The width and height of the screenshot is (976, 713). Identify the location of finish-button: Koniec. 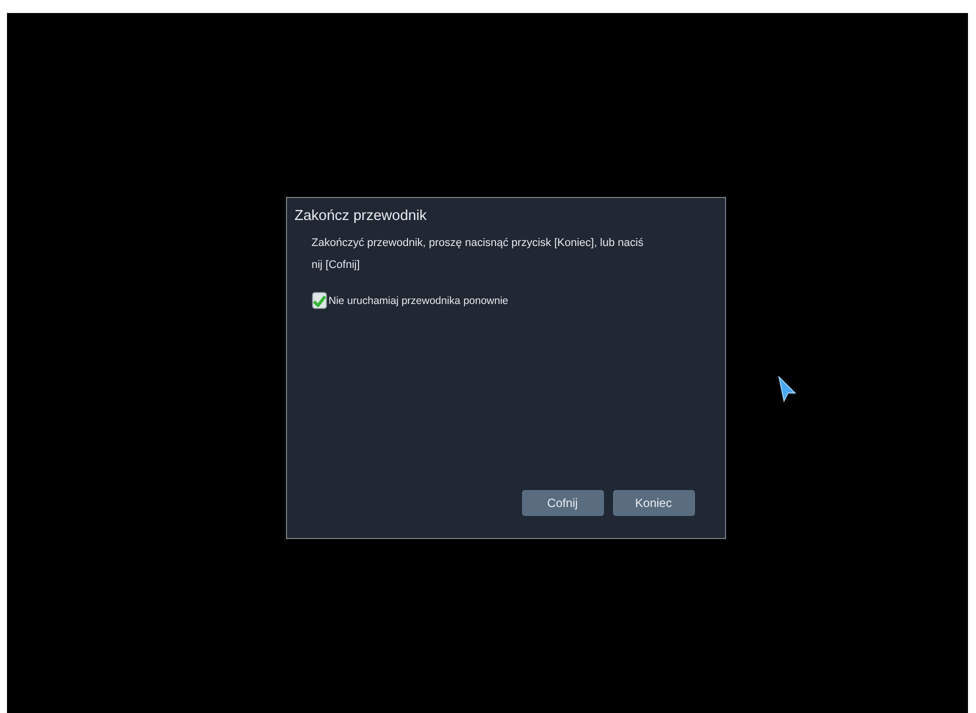
(653, 503).